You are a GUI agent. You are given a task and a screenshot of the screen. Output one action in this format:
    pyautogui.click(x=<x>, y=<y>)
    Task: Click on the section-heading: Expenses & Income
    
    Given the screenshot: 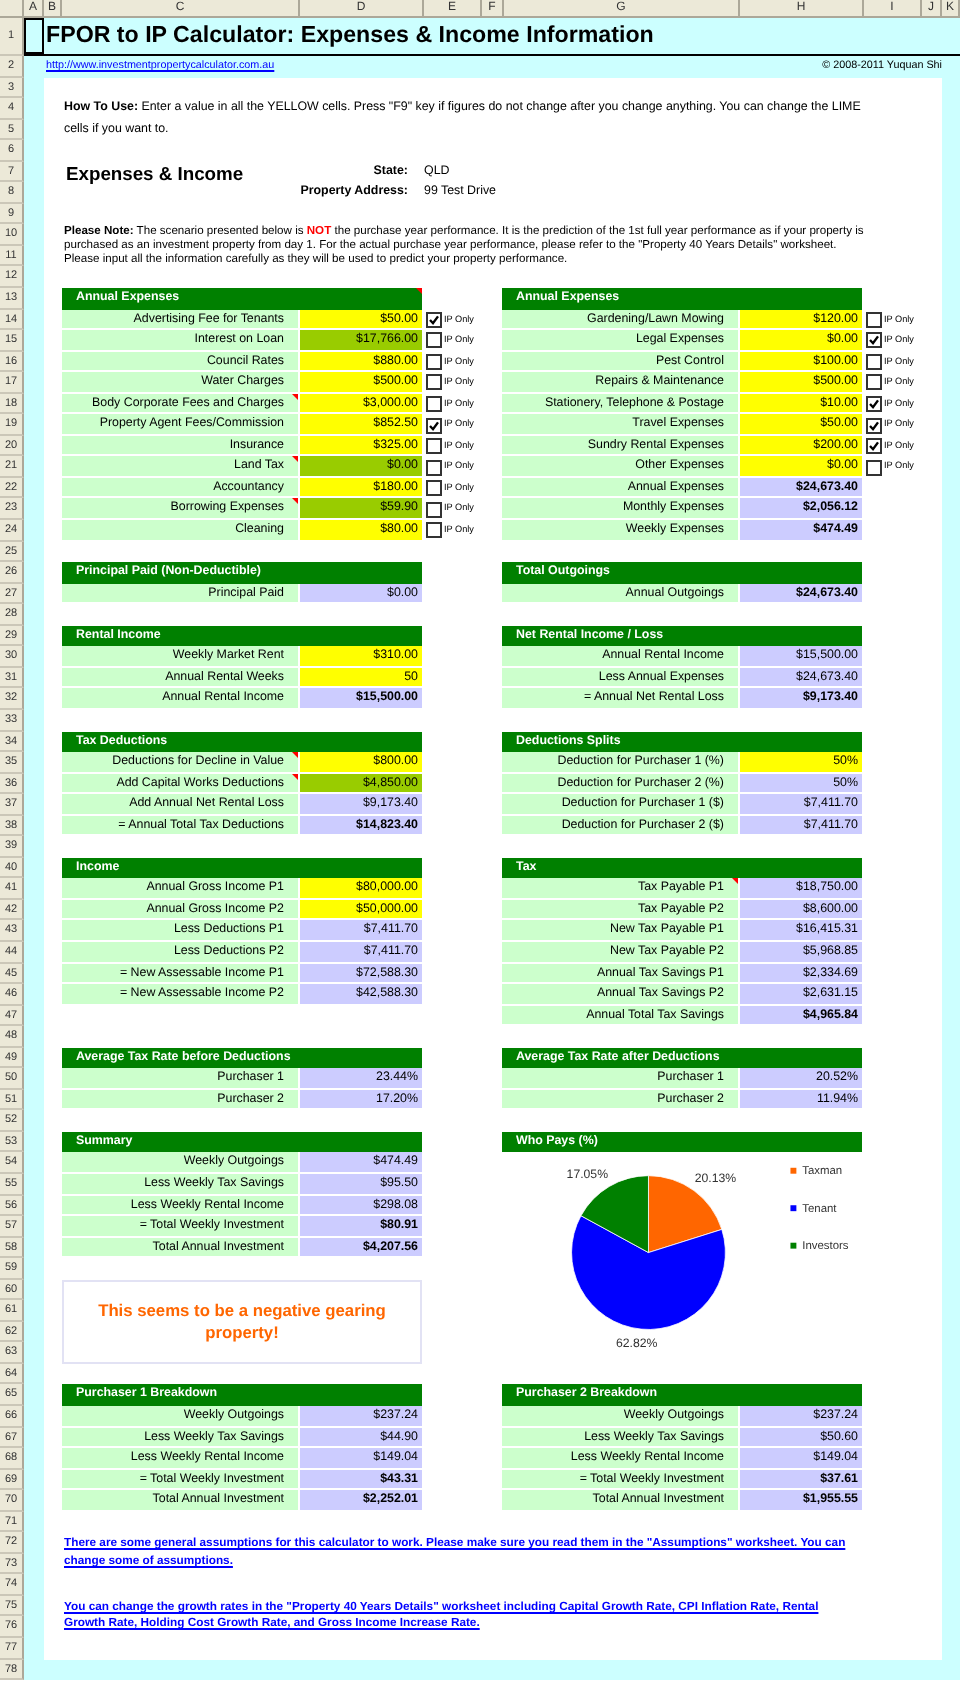 What is the action you would take?
    pyautogui.click(x=155, y=174)
    